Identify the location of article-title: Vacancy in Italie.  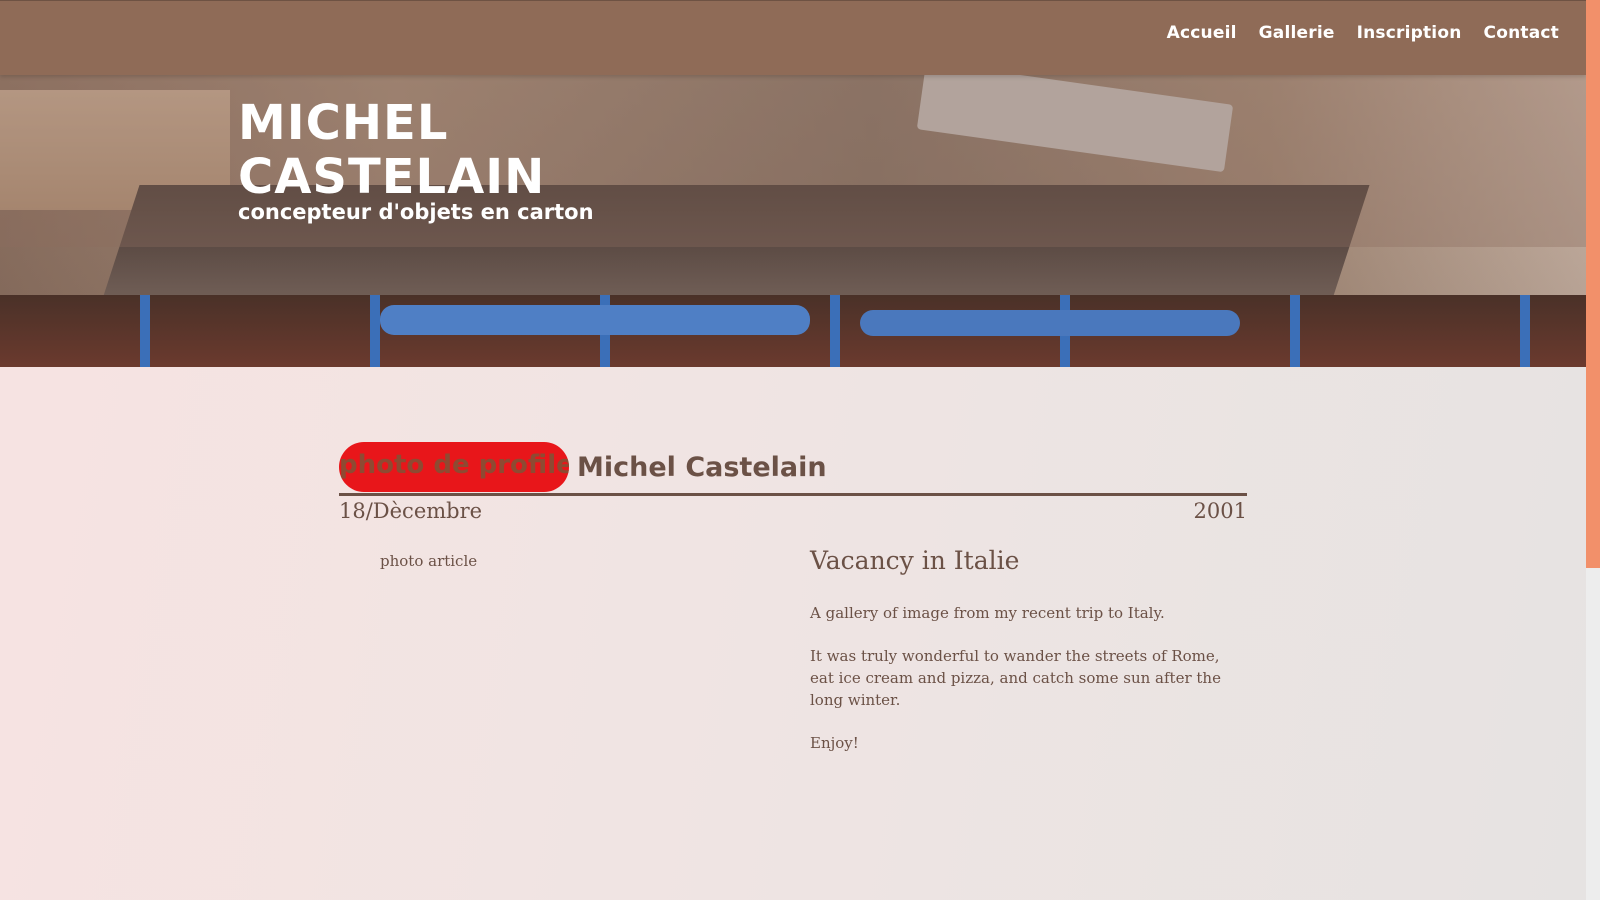
(915, 560).